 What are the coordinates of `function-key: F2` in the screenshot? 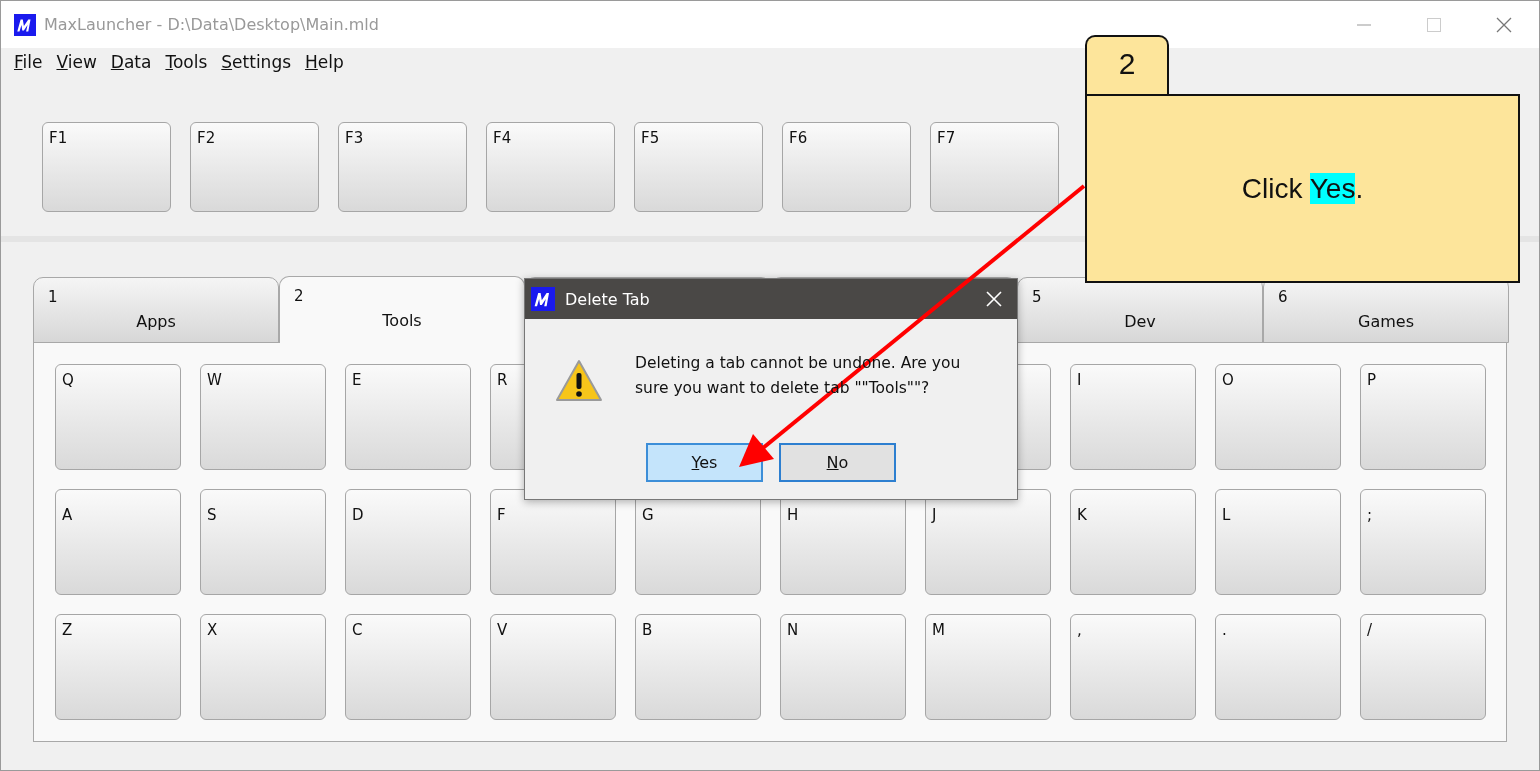 It's located at (254, 167).